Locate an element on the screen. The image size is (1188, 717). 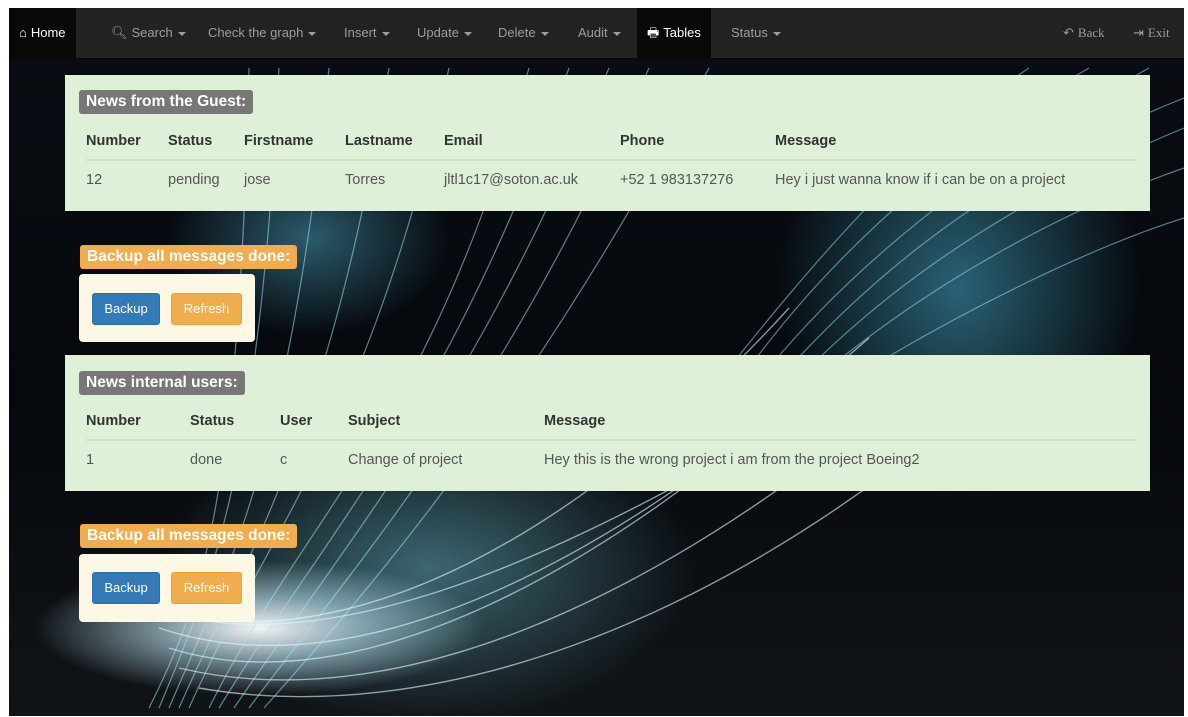
table-header-row: Number Status User Subject Message is located at coordinates (611, 422).